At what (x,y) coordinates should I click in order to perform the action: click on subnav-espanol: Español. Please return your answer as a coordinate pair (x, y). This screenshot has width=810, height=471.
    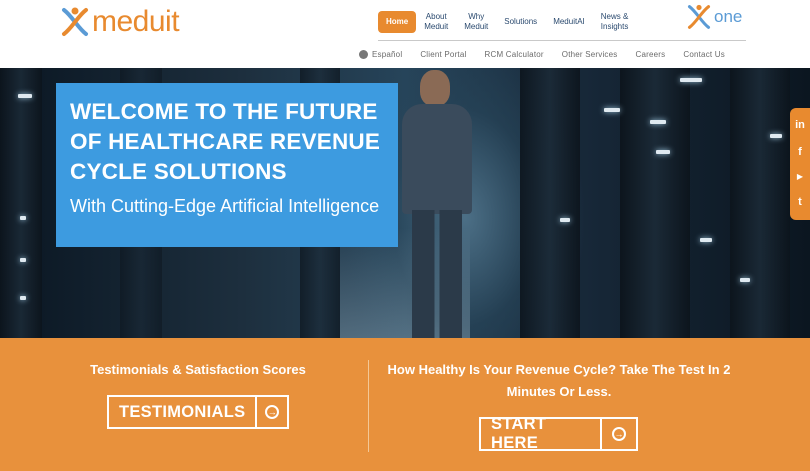
    Looking at the image, I should click on (380, 54).